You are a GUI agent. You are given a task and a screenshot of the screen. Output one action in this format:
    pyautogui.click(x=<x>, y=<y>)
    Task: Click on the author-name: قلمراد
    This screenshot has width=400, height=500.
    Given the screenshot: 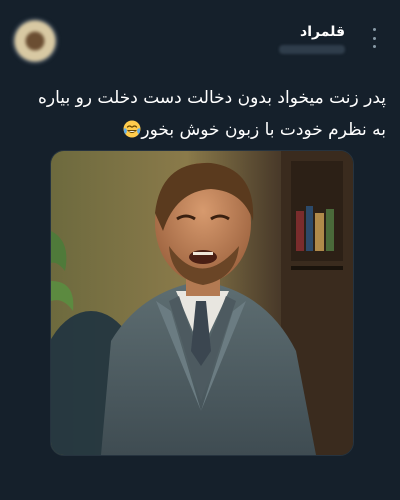 What is the action you would take?
    pyautogui.click(x=312, y=32)
    